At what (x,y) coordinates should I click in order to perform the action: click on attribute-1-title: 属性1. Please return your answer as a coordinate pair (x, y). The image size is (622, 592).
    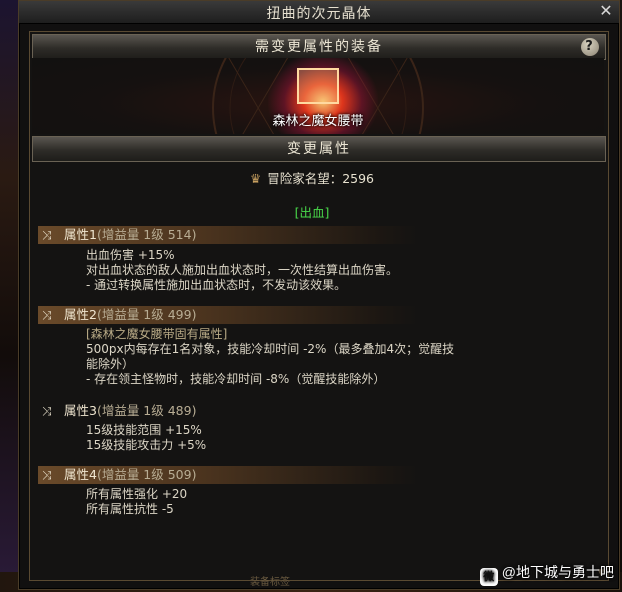
    Looking at the image, I should click on (80, 234).